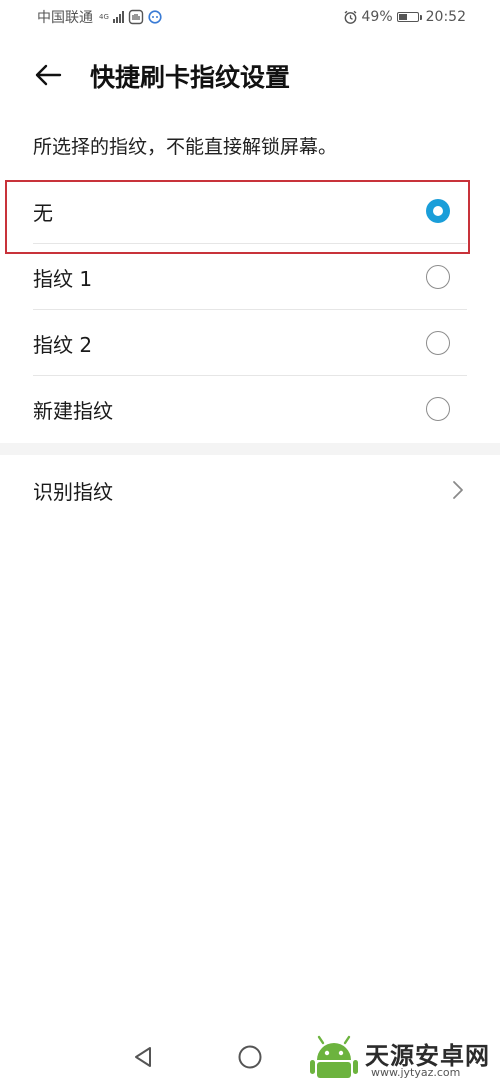  What do you see at coordinates (43, 212) in the screenshot?
I see `option-label: 无` at bounding box center [43, 212].